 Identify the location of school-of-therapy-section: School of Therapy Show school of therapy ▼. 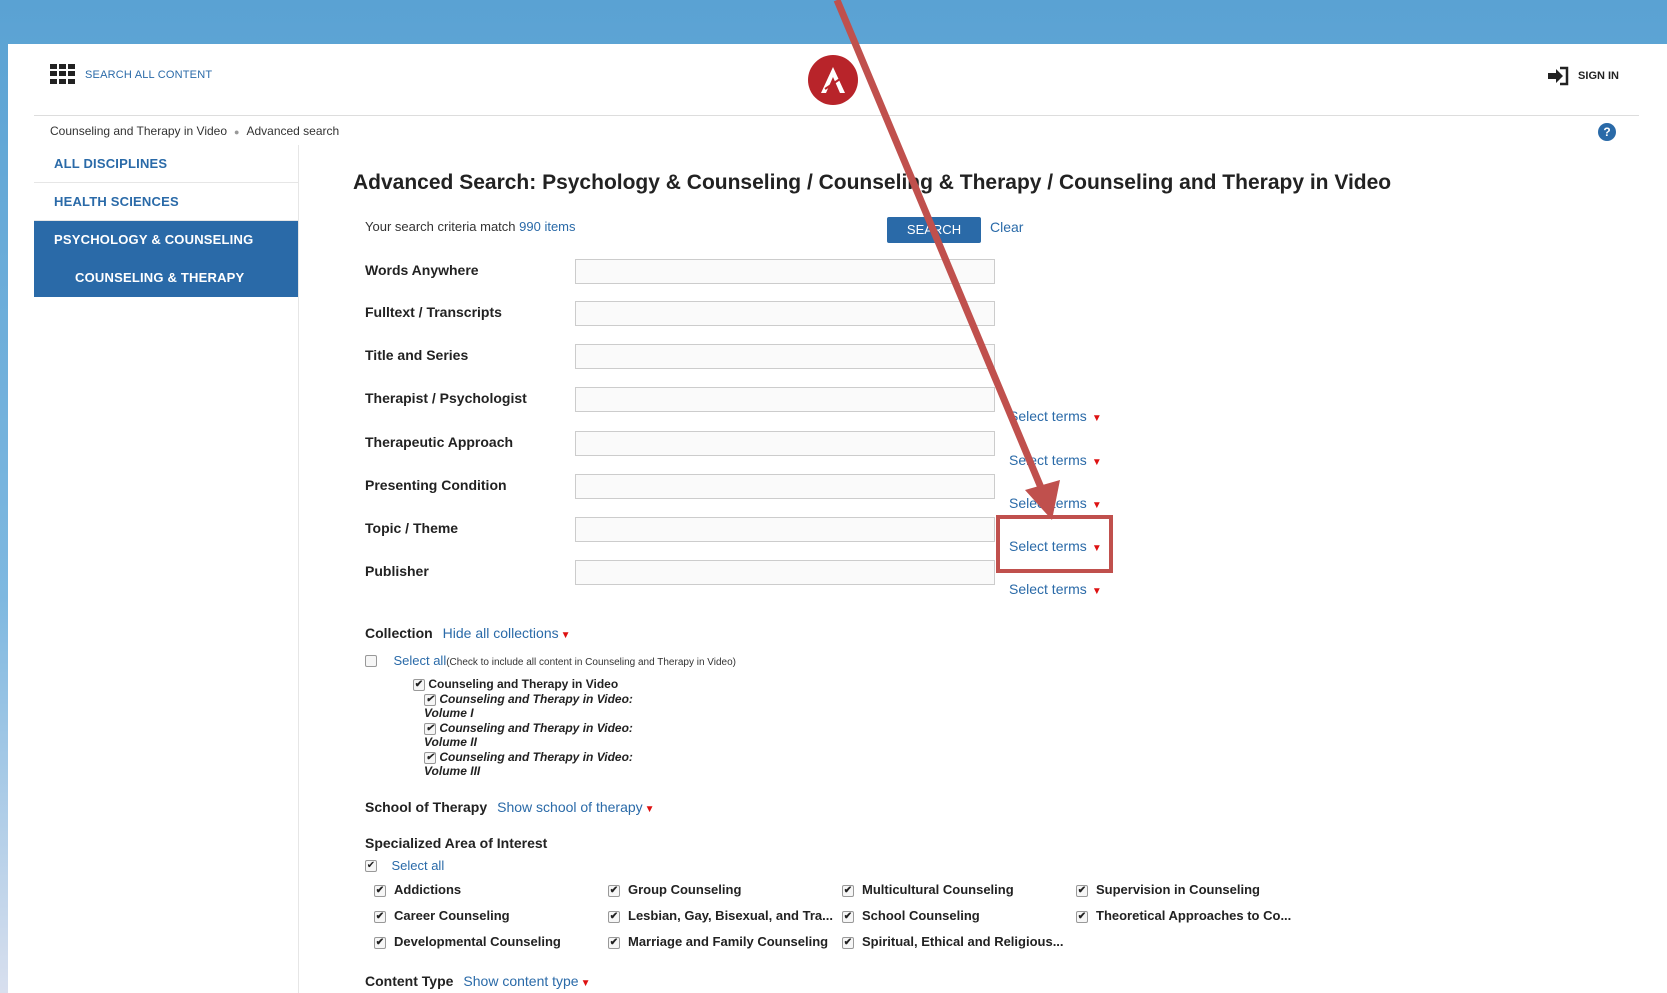
(510, 807).